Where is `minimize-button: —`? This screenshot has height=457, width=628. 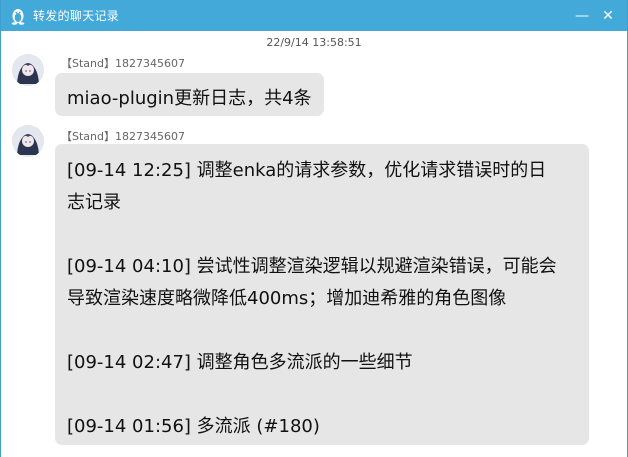 minimize-button: — is located at coordinates (582, 16).